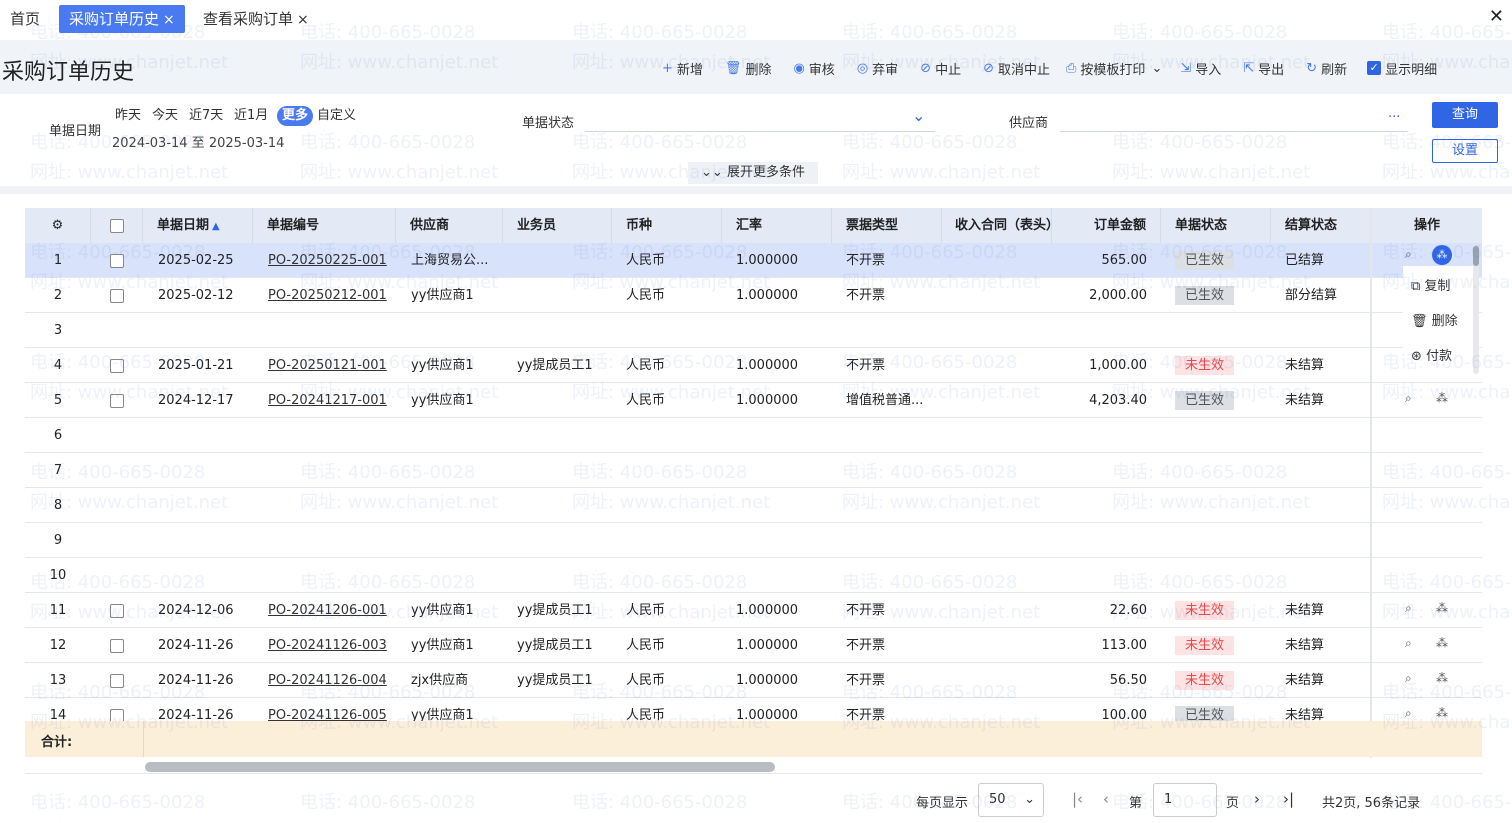 The image size is (1512, 823). I want to click on order-code-link: PO-20241217-001, so click(332, 400).